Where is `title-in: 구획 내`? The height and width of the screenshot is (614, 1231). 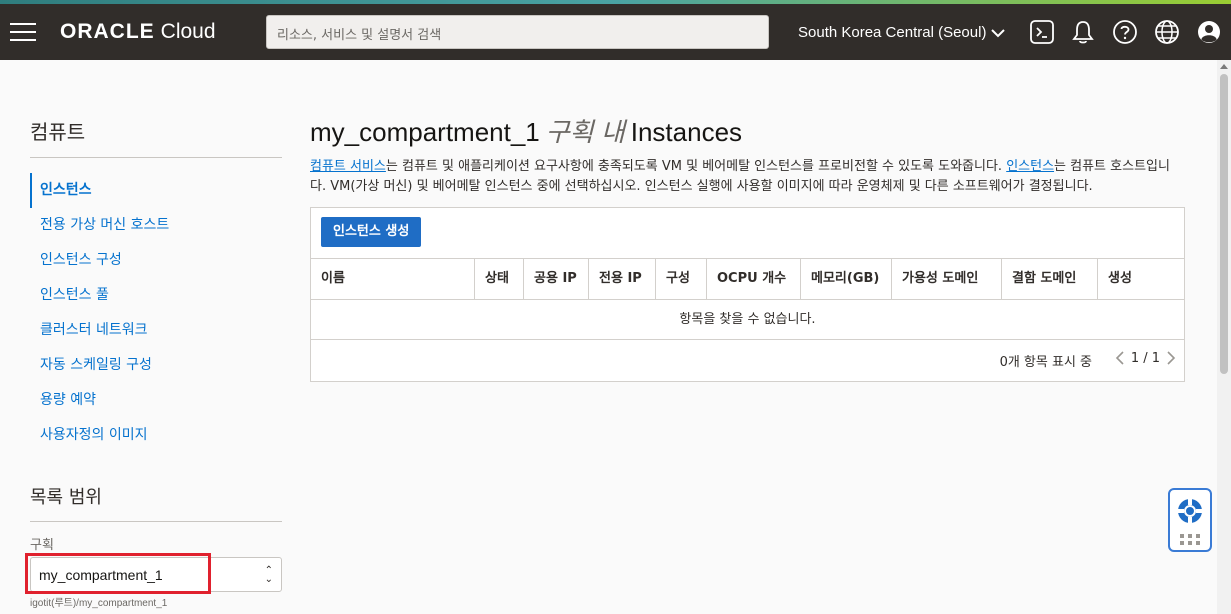
title-in: 구획 내 is located at coordinates (585, 132).